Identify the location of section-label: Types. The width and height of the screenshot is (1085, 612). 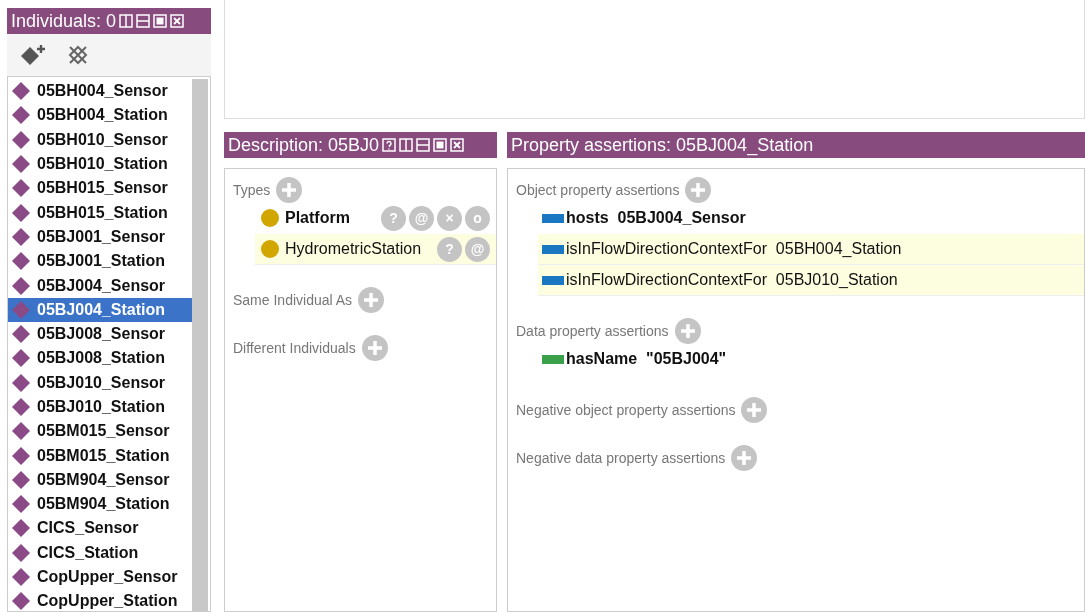
(252, 190).